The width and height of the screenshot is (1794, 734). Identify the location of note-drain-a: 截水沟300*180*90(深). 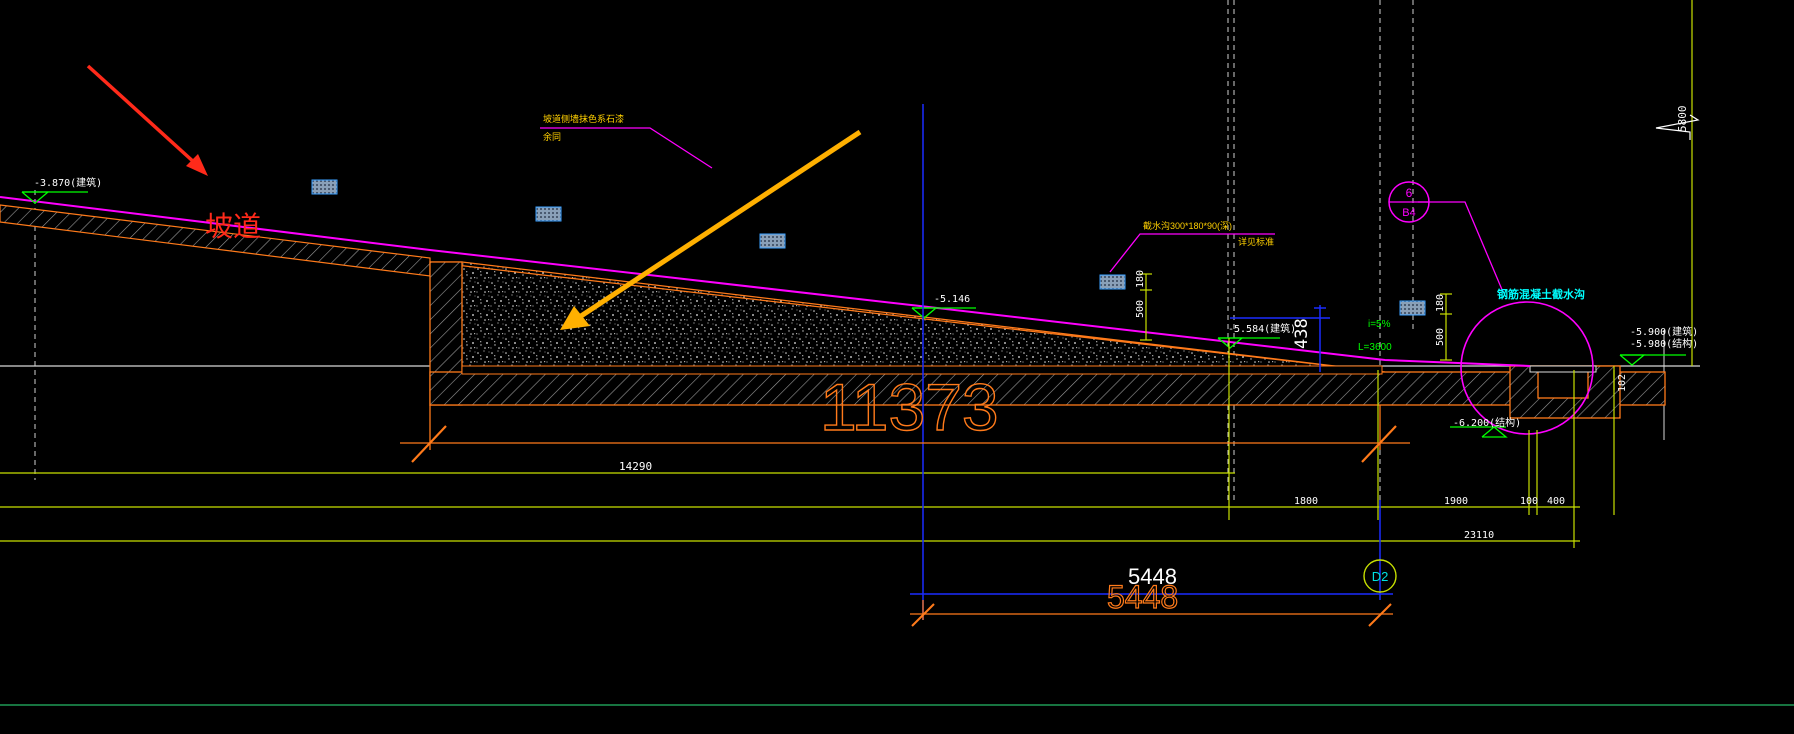
(1187, 225).